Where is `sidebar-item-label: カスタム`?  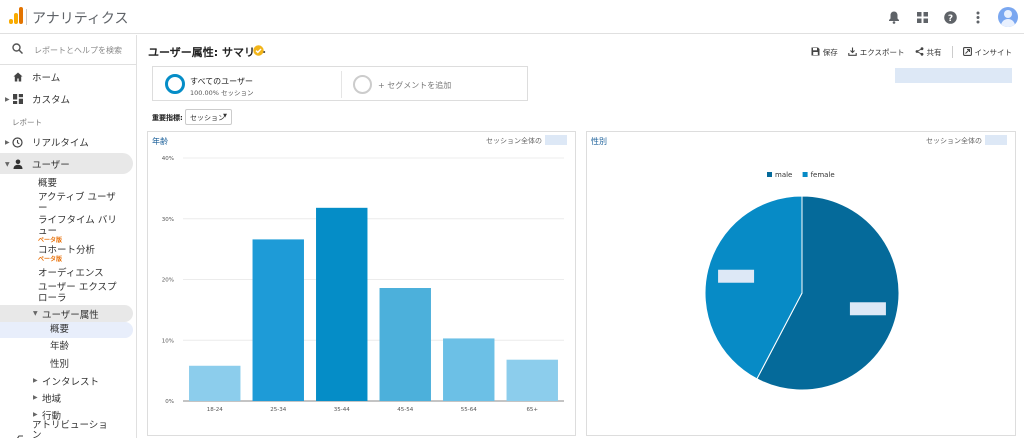
sidebar-item-label: カスタム is located at coordinates (51, 100).